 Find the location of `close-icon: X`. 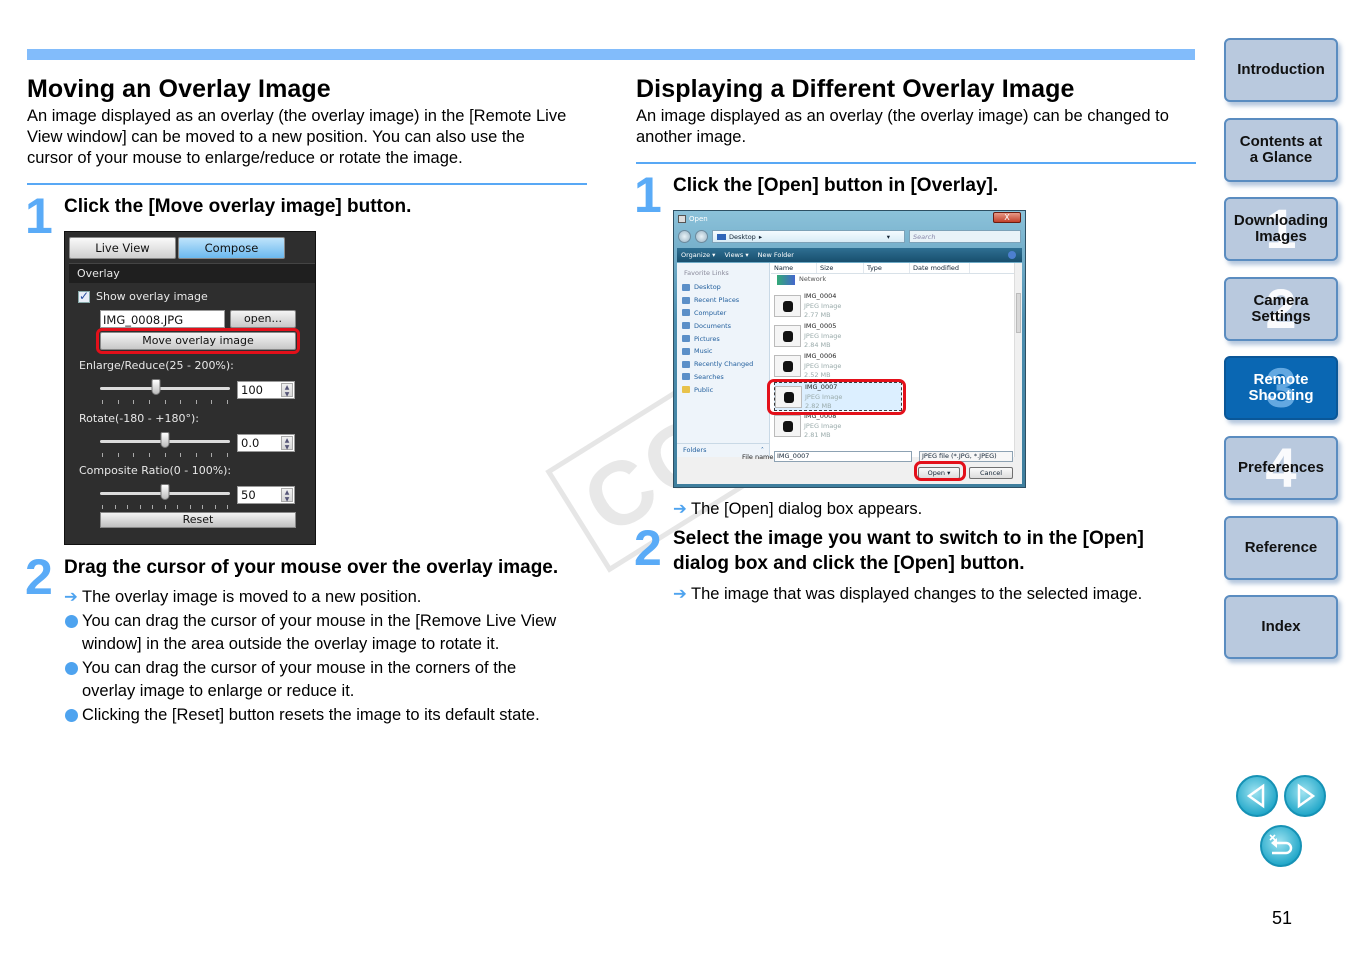

close-icon: X is located at coordinates (1007, 217).